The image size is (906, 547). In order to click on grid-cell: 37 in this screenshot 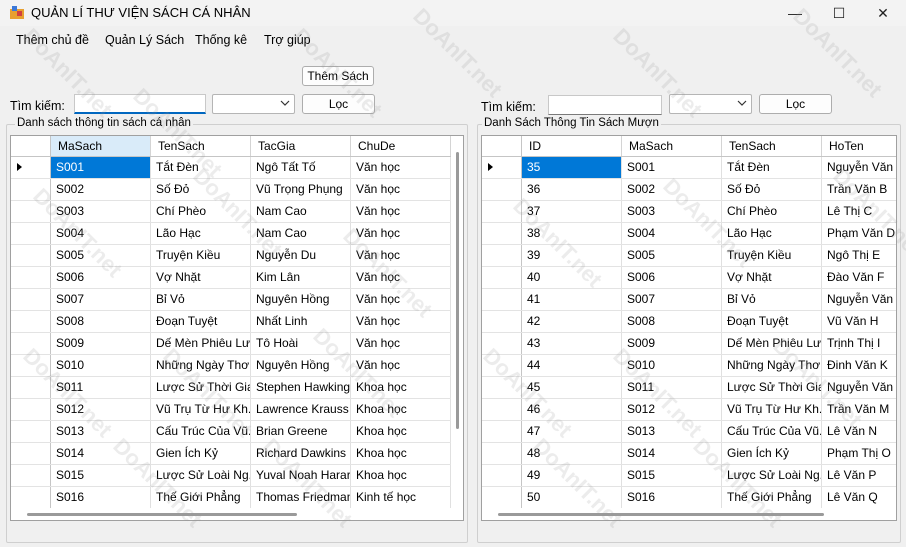, I will do `click(572, 211)`.